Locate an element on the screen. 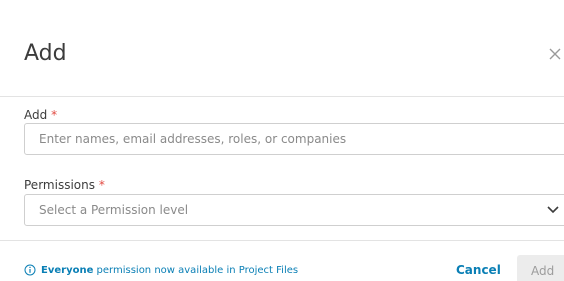 This screenshot has width=564, height=281. dialog-title: Add is located at coordinates (45, 53).